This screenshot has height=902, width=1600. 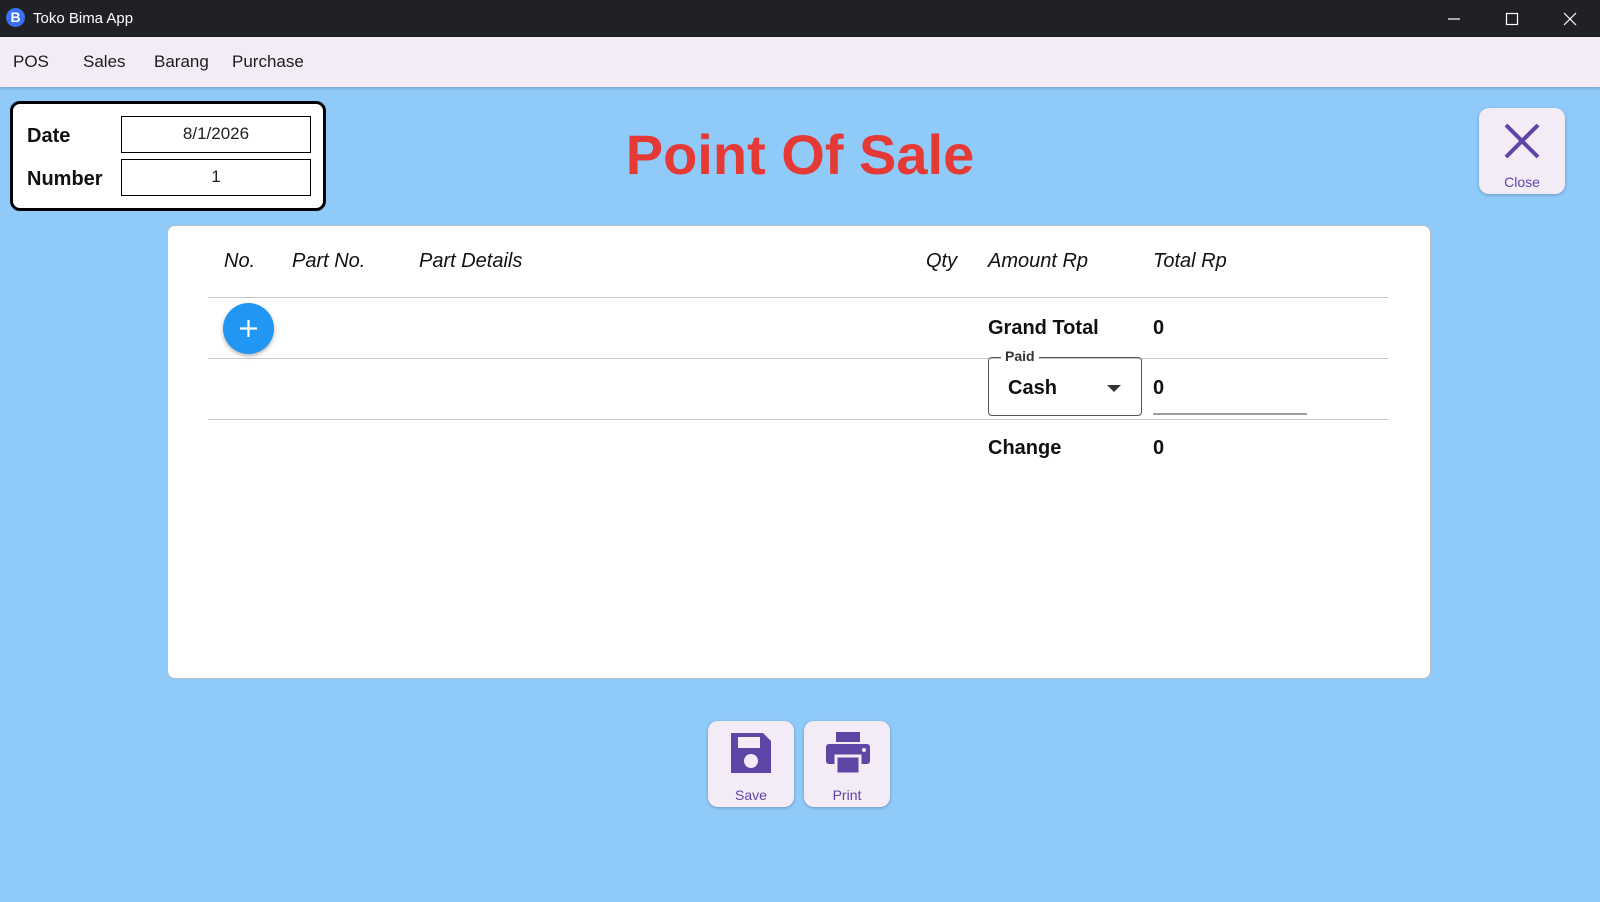 What do you see at coordinates (1159, 328) in the screenshot?
I see `grand-total-value: 0` at bounding box center [1159, 328].